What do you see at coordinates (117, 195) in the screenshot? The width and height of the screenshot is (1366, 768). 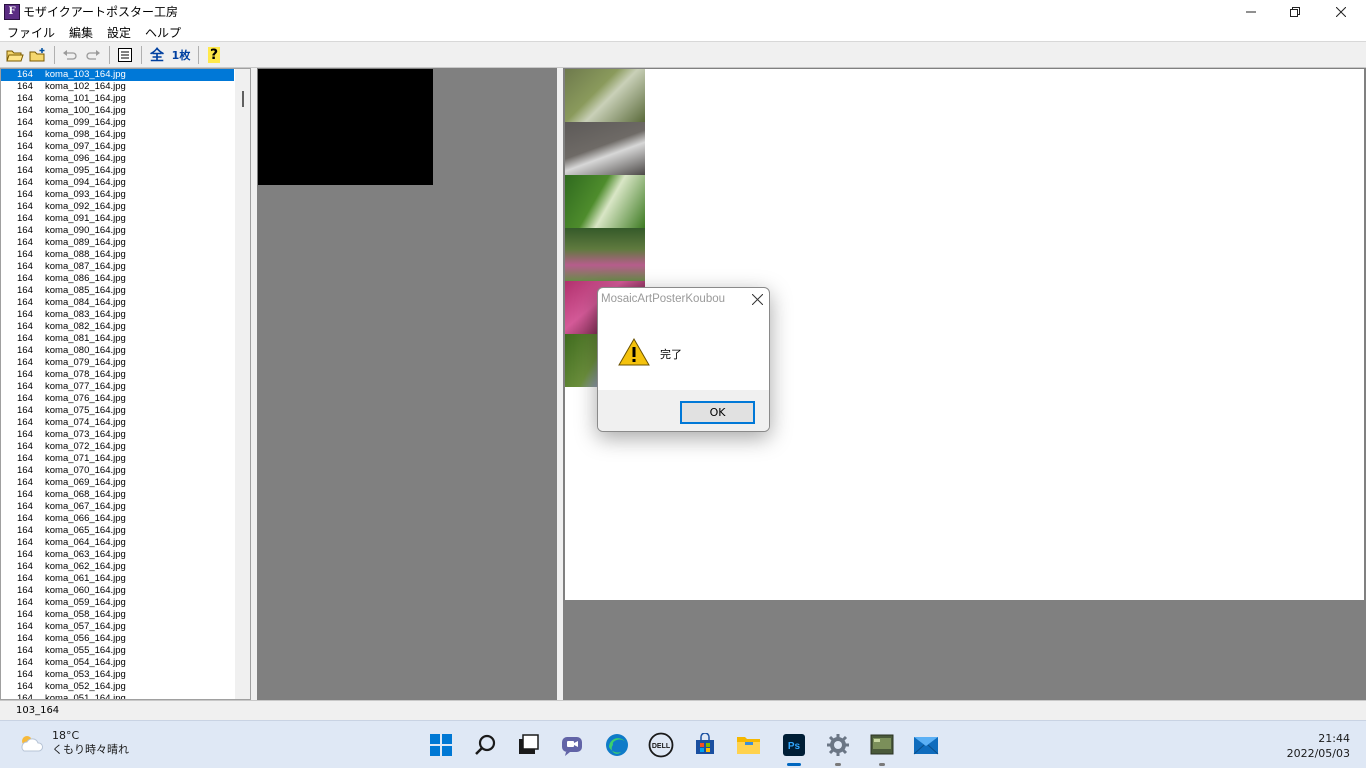 I see `file-list-item: 164 koma_093_164.jpg` at bounding box center [117, 195].